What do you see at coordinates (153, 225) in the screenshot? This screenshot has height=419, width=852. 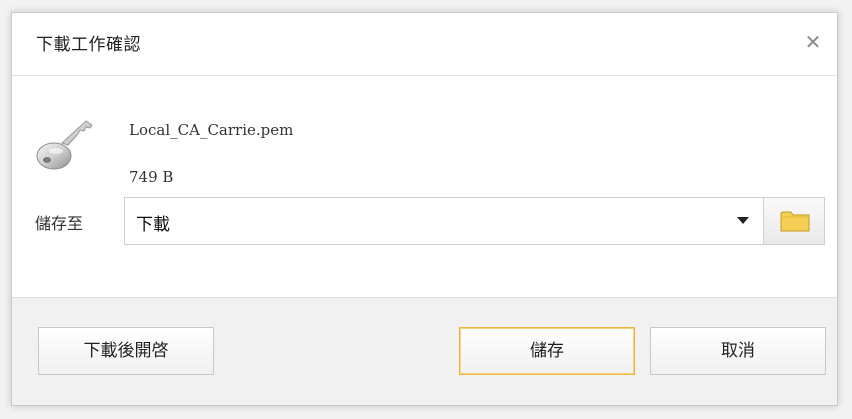 I see `save-location-value: 下載` at bounding box center [153, 225].